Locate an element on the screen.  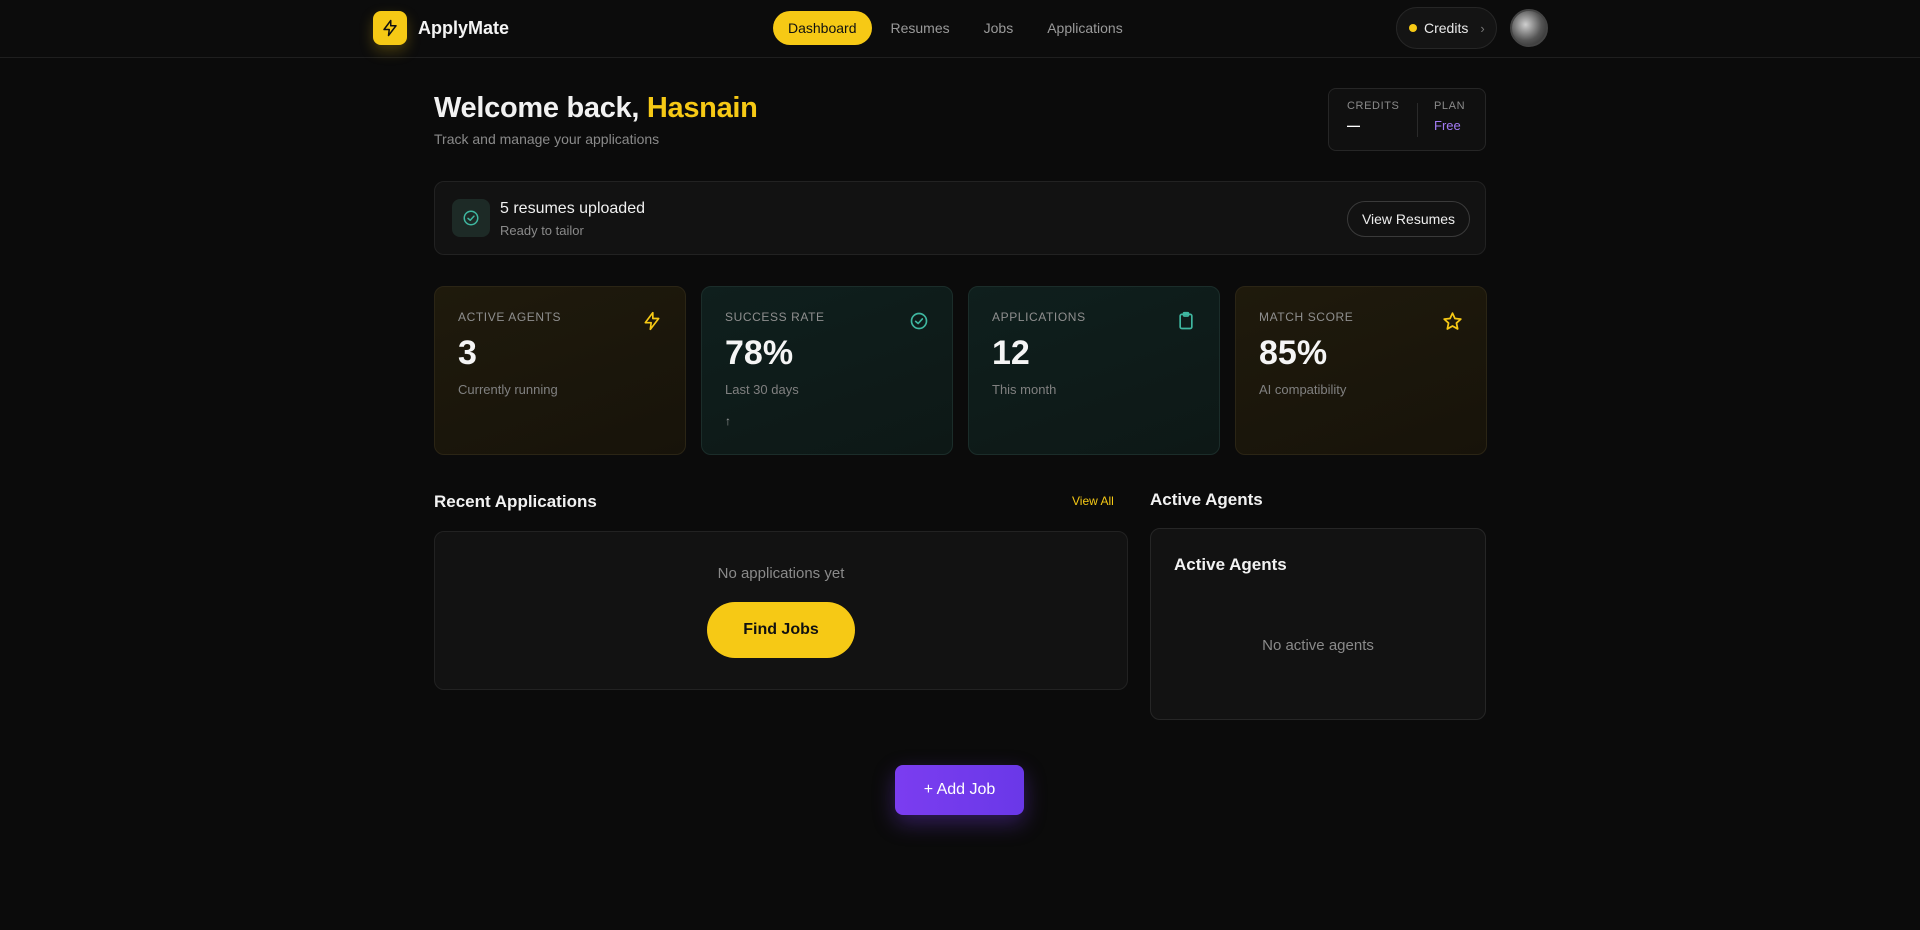
stat-desc: AI compatibility is located at coordinates (1303, 389).